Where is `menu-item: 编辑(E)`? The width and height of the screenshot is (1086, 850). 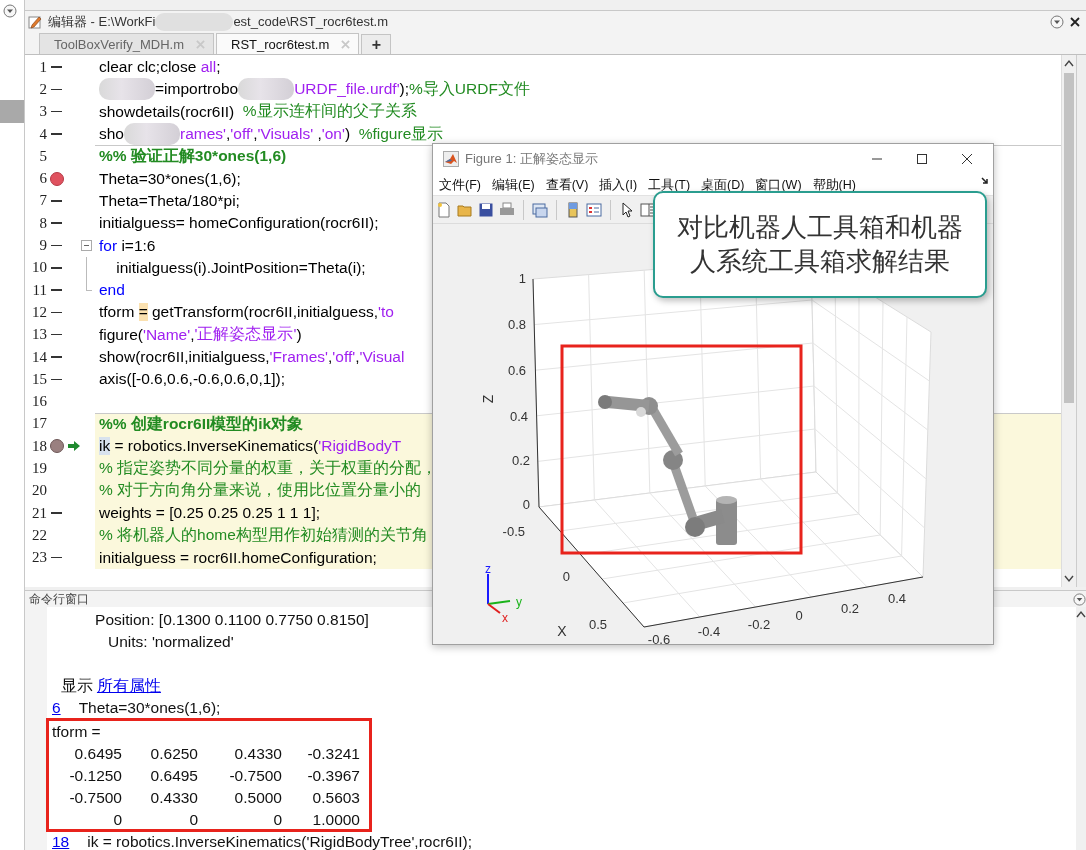 menu-item: 编辑(E) is located at coordinates (513, 185).